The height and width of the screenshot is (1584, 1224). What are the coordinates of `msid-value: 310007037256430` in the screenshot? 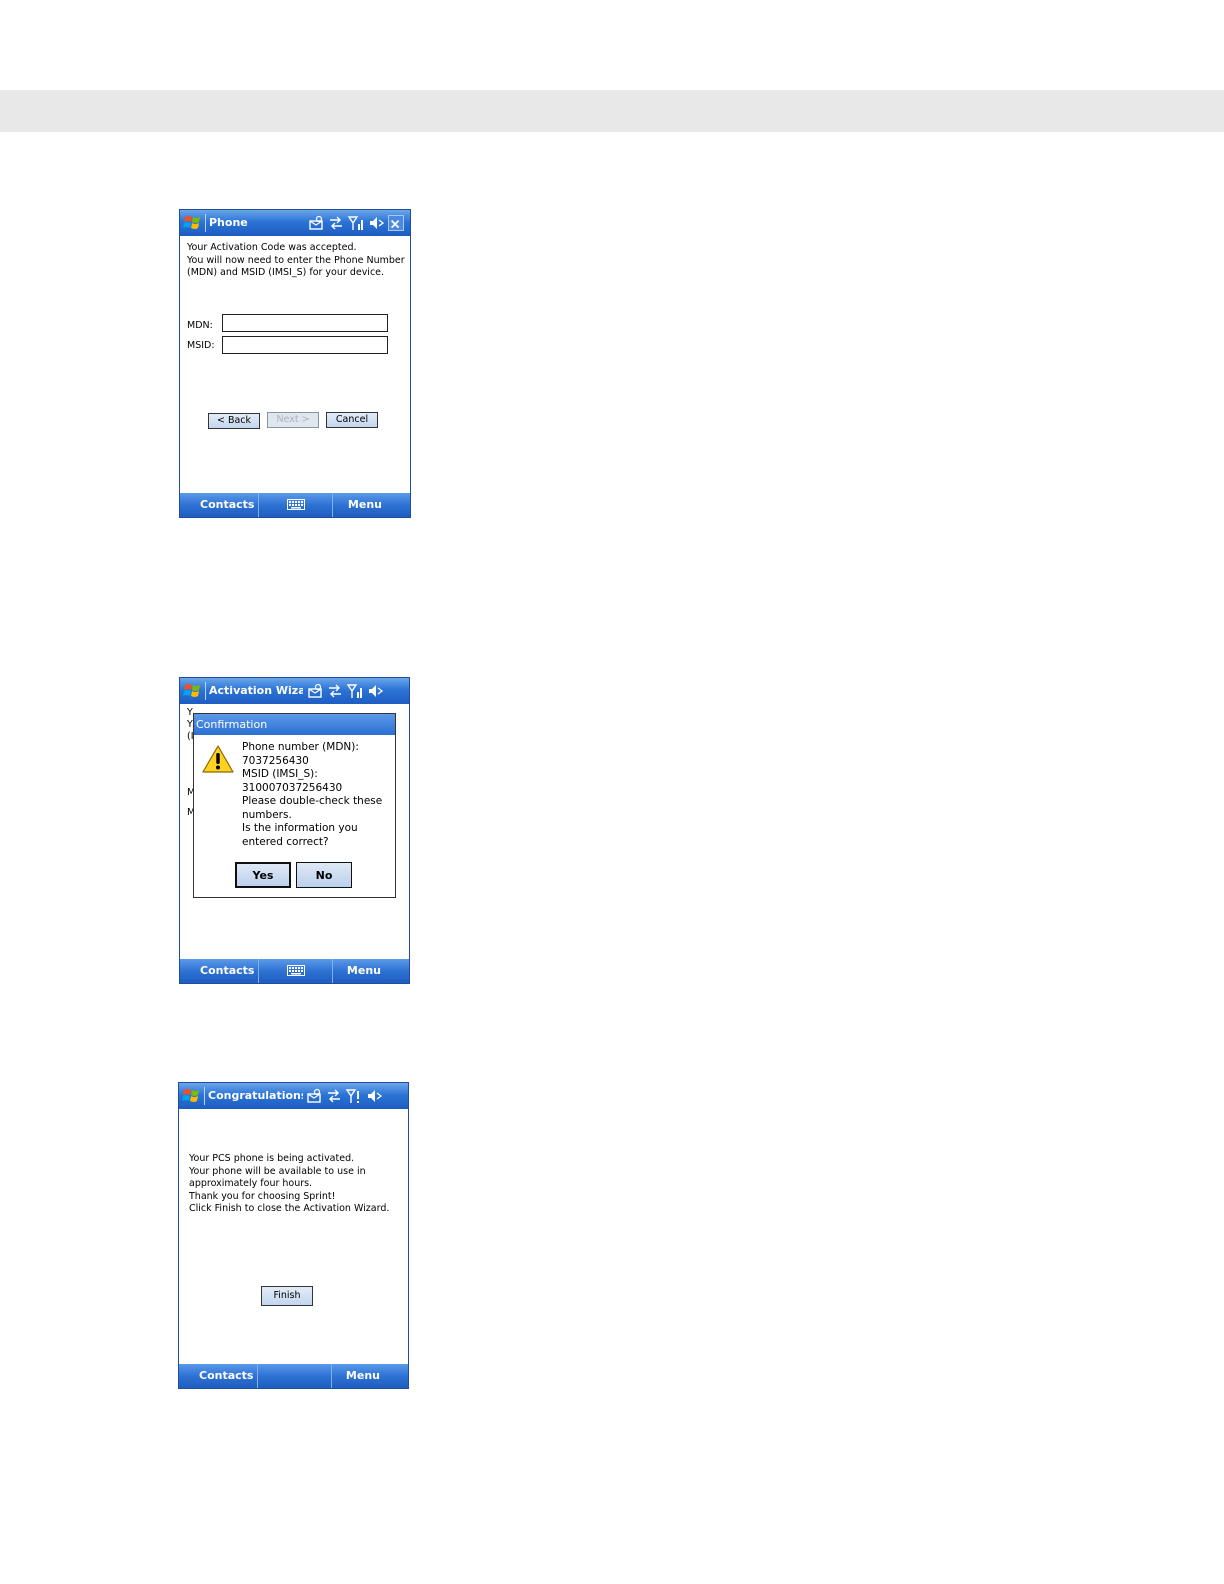 It's located at (292, 787).